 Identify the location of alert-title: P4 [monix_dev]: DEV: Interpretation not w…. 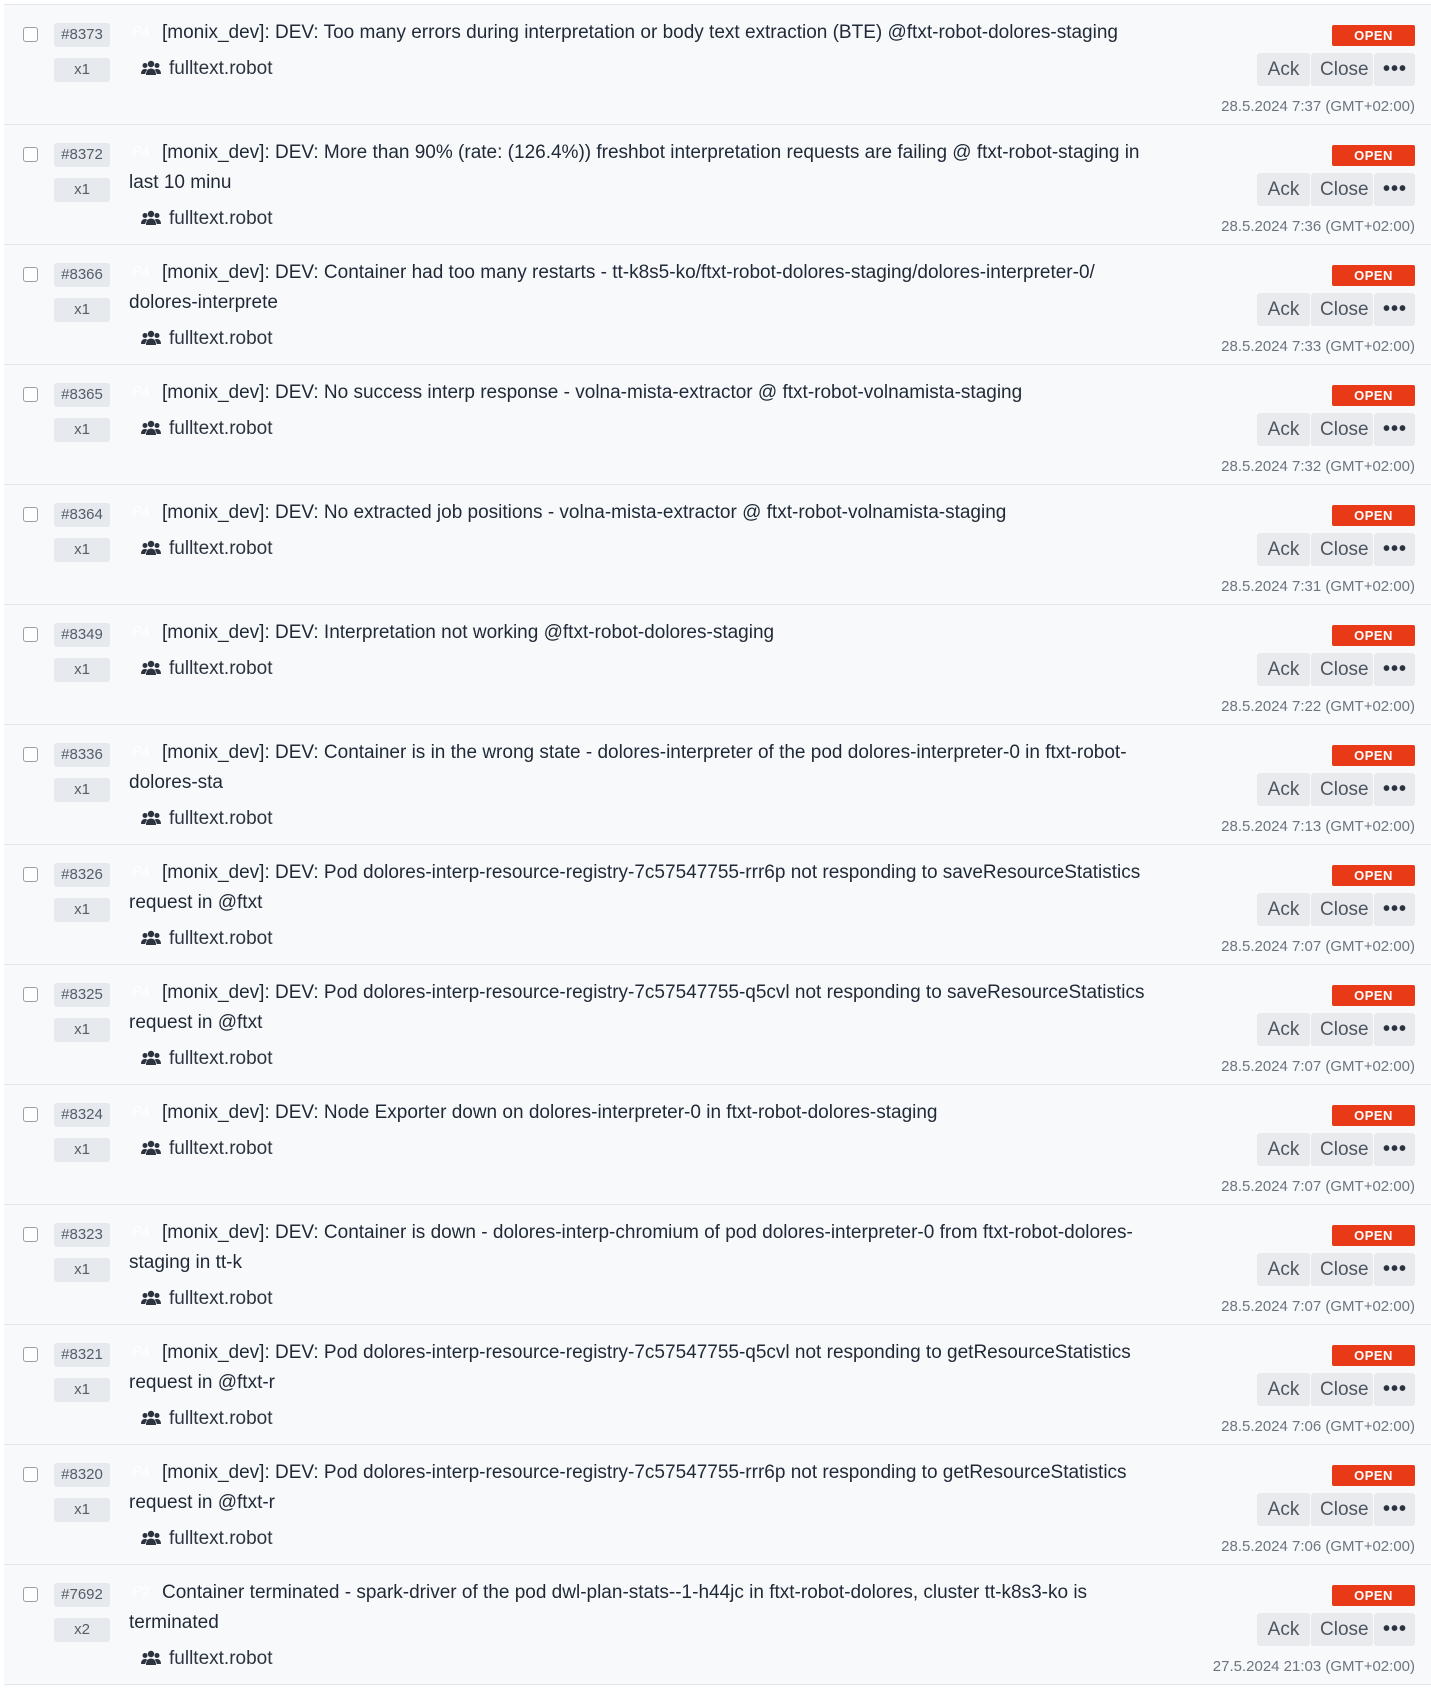
(639, 633).